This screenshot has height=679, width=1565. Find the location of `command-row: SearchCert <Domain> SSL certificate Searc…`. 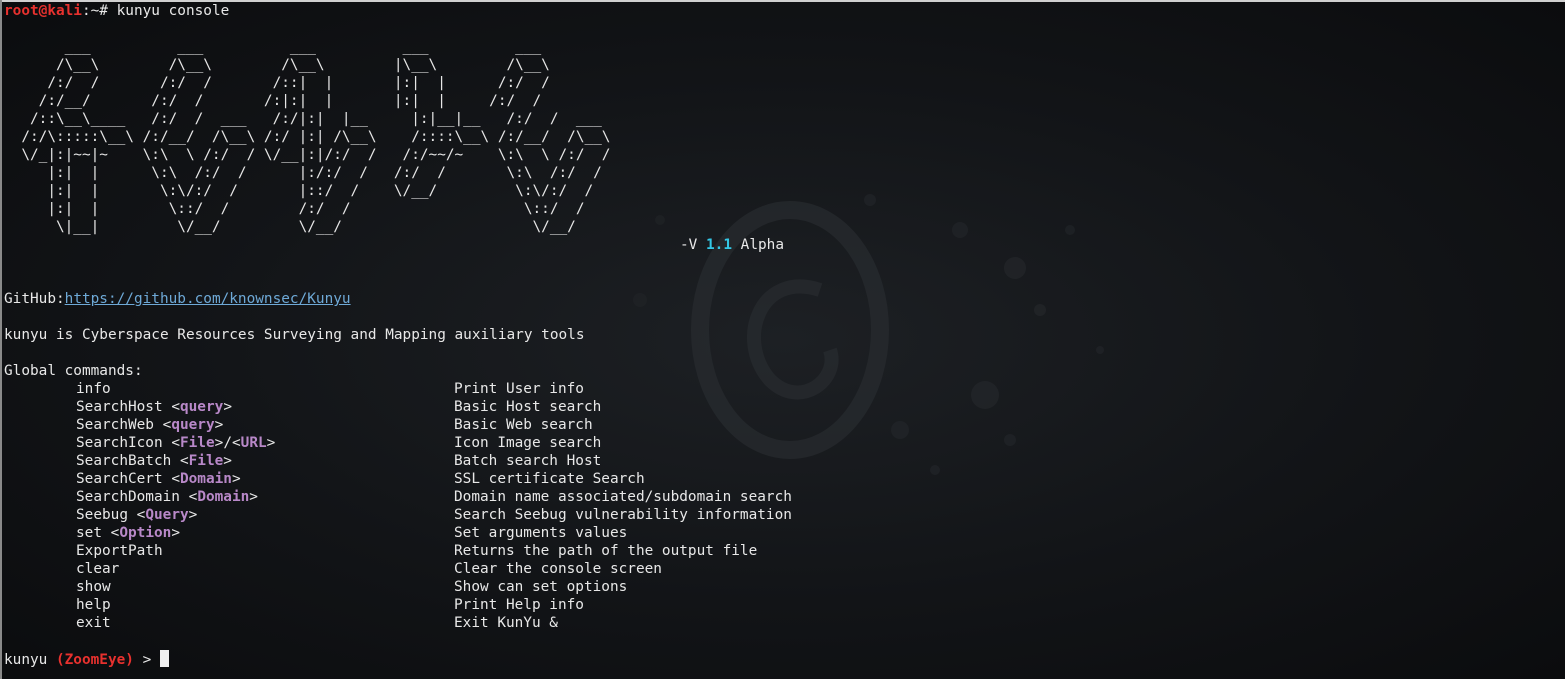

command-row: SearchCert <Domain> SSL certificate Searc… is located at coordinates (784, 479).